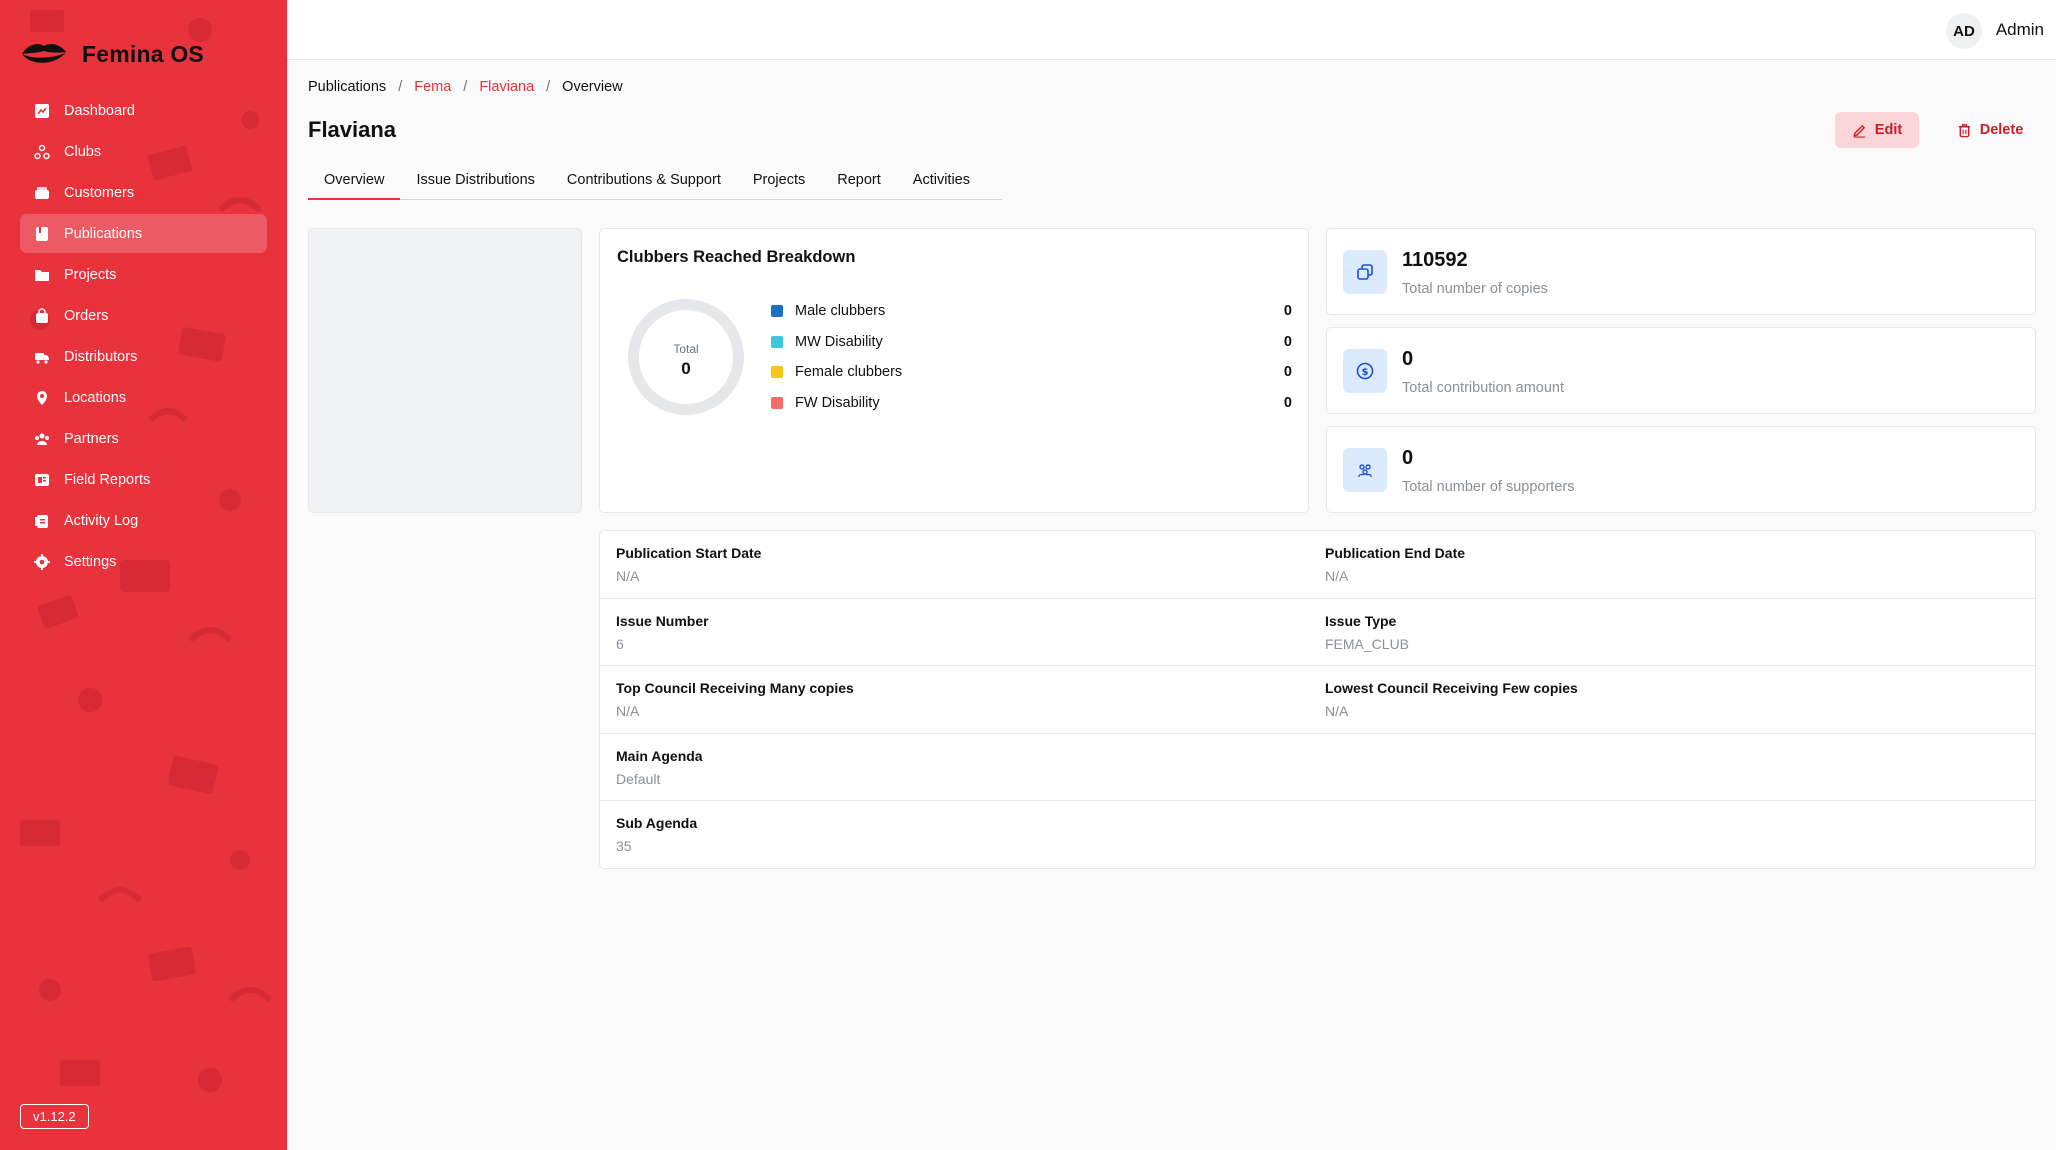  Describe the element at coordinates (143, 53) in the screenshot. I see `brand-name: Femina OS` at that location.